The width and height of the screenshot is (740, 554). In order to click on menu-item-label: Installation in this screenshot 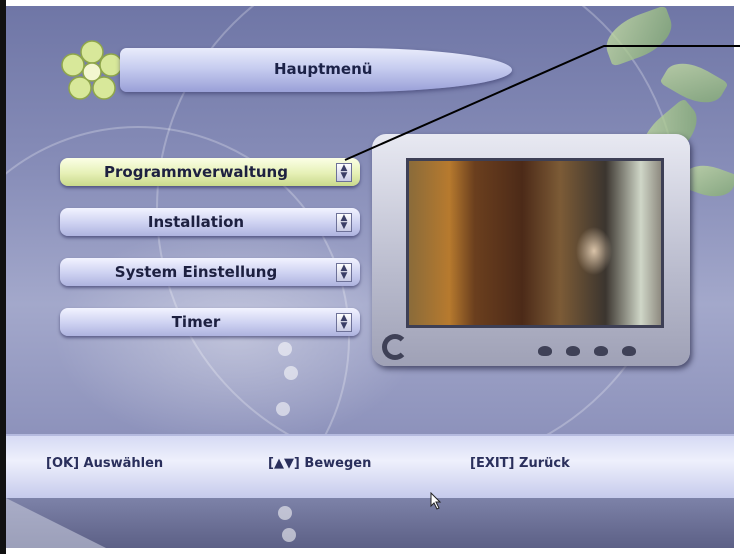, I will do `click(196, 222)`.